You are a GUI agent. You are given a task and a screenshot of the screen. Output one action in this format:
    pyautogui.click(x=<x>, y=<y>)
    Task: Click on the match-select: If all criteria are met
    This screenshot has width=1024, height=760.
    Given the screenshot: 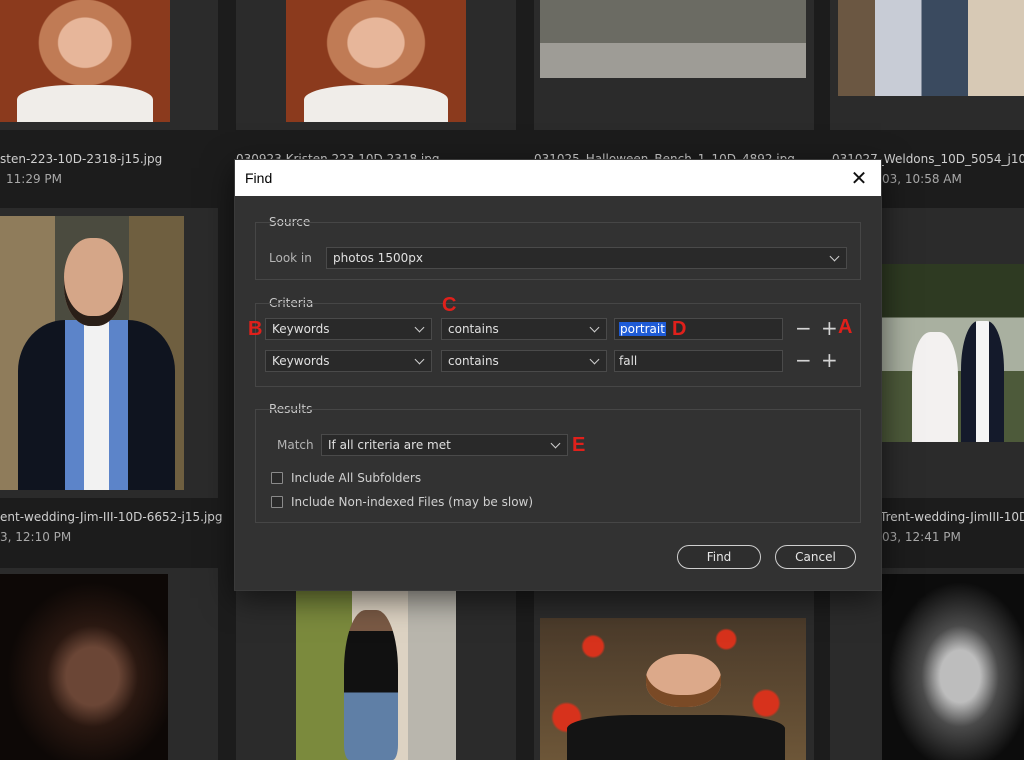 What is the action you would take?
    pyautogui.click(x=444, y=445)
    